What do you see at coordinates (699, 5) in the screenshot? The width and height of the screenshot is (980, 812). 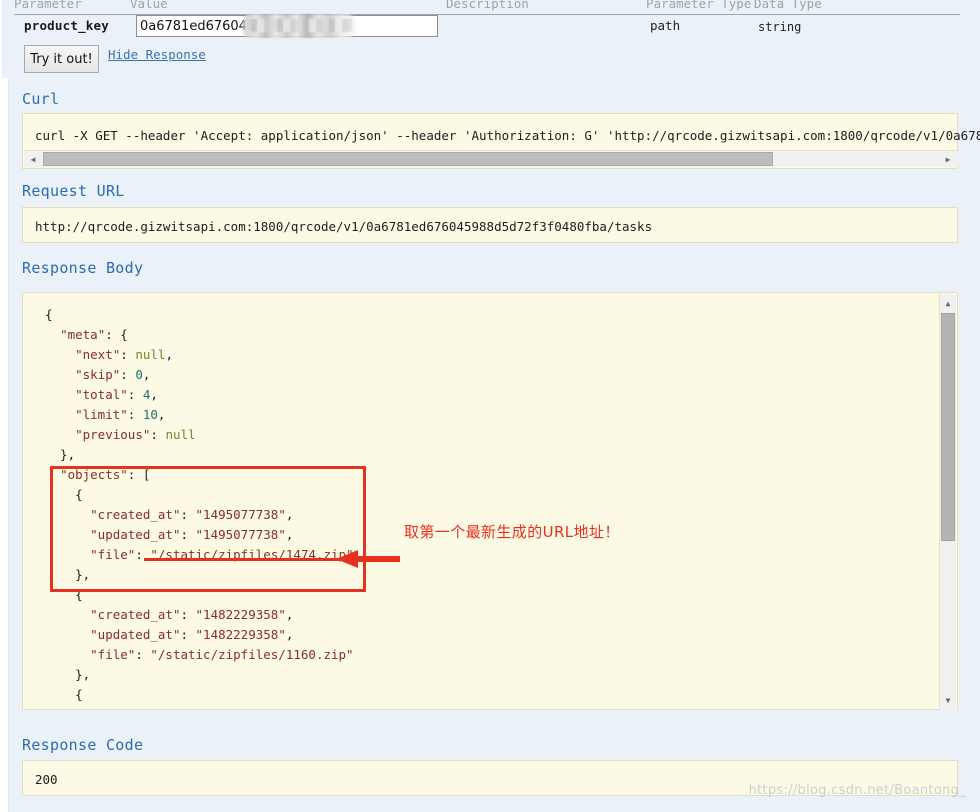 I see `column-header-parameter-type: Parameter Type` at bounding box center [699, 5].